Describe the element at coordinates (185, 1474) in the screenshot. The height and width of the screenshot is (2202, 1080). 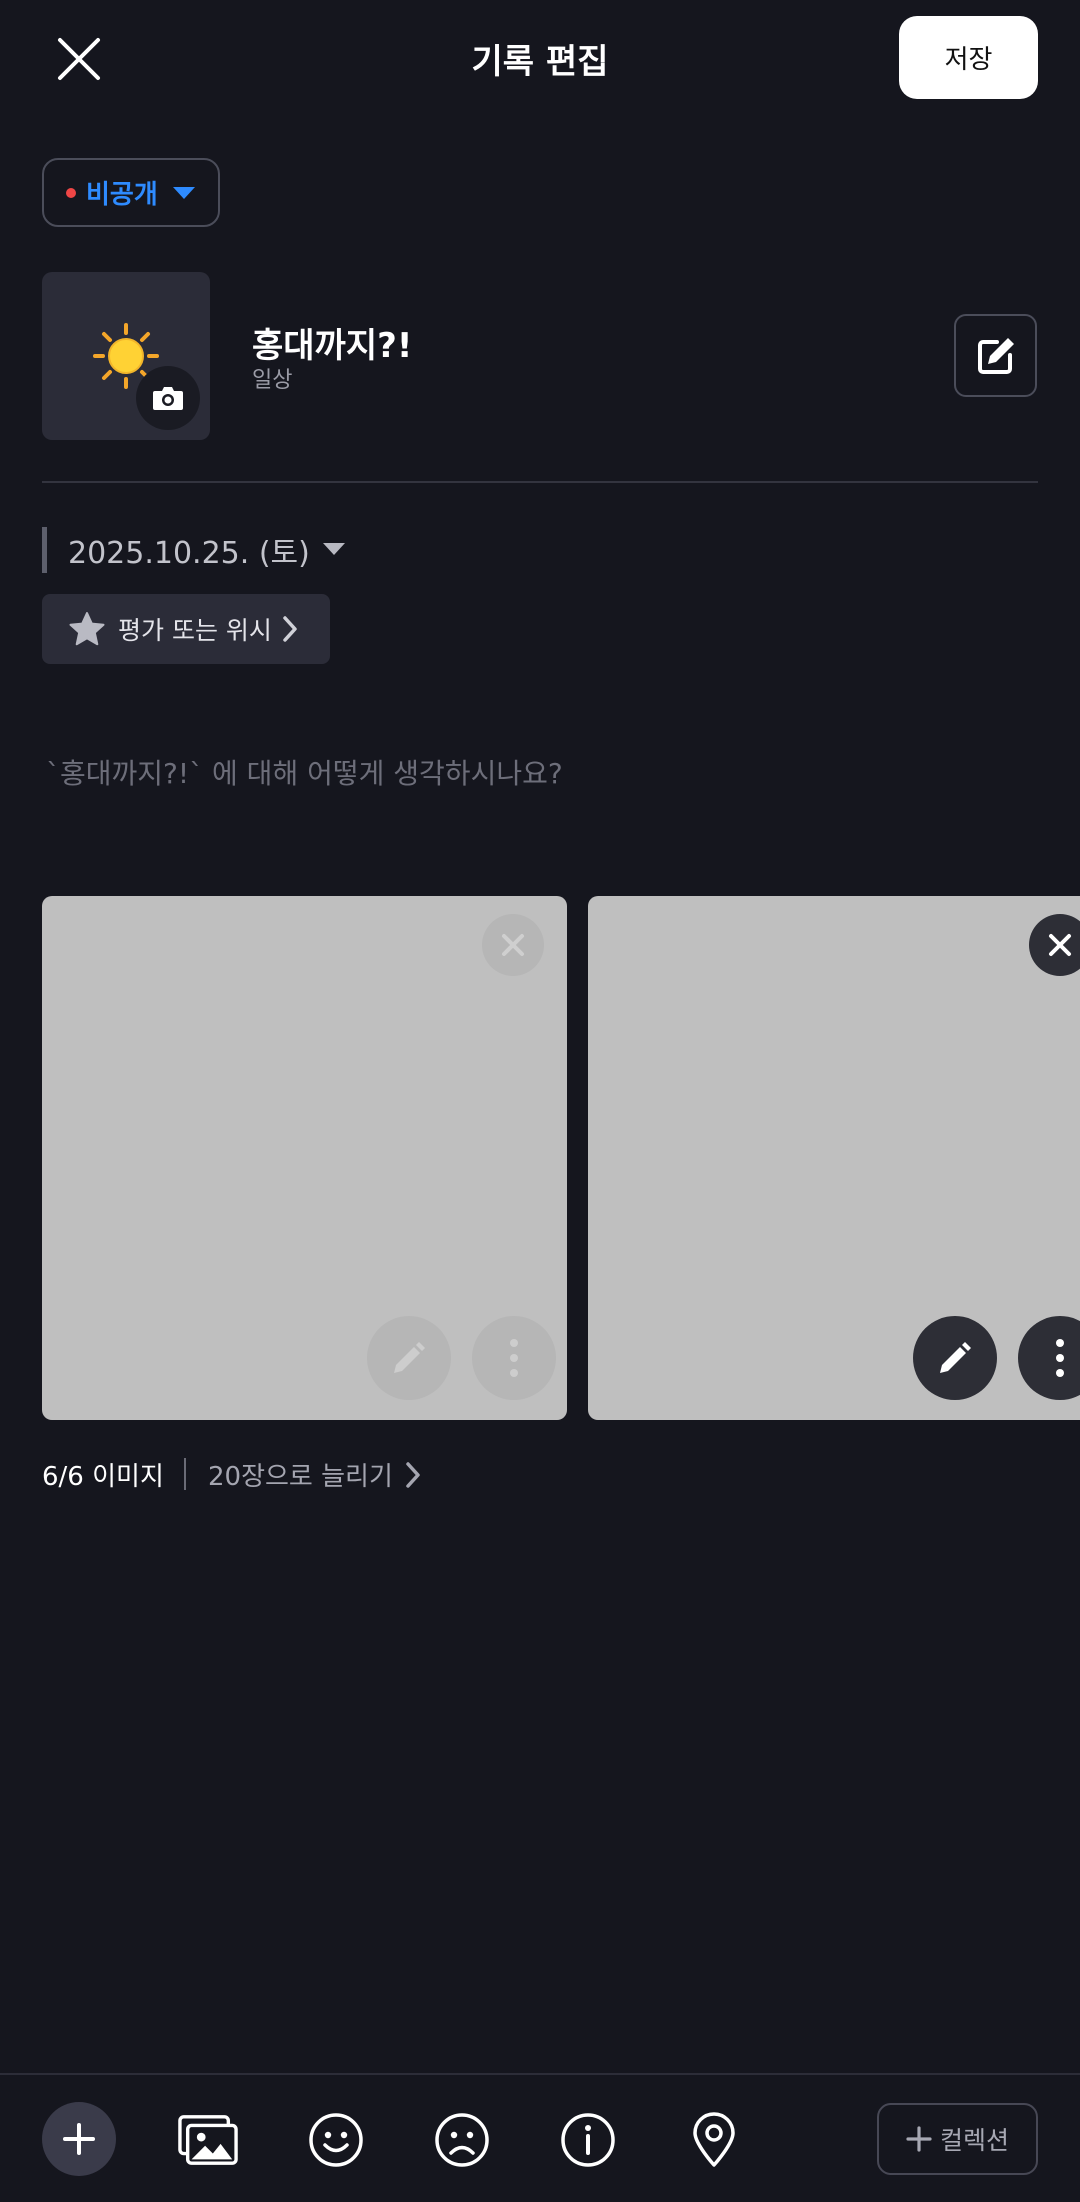
I see `count-divider` at that location.